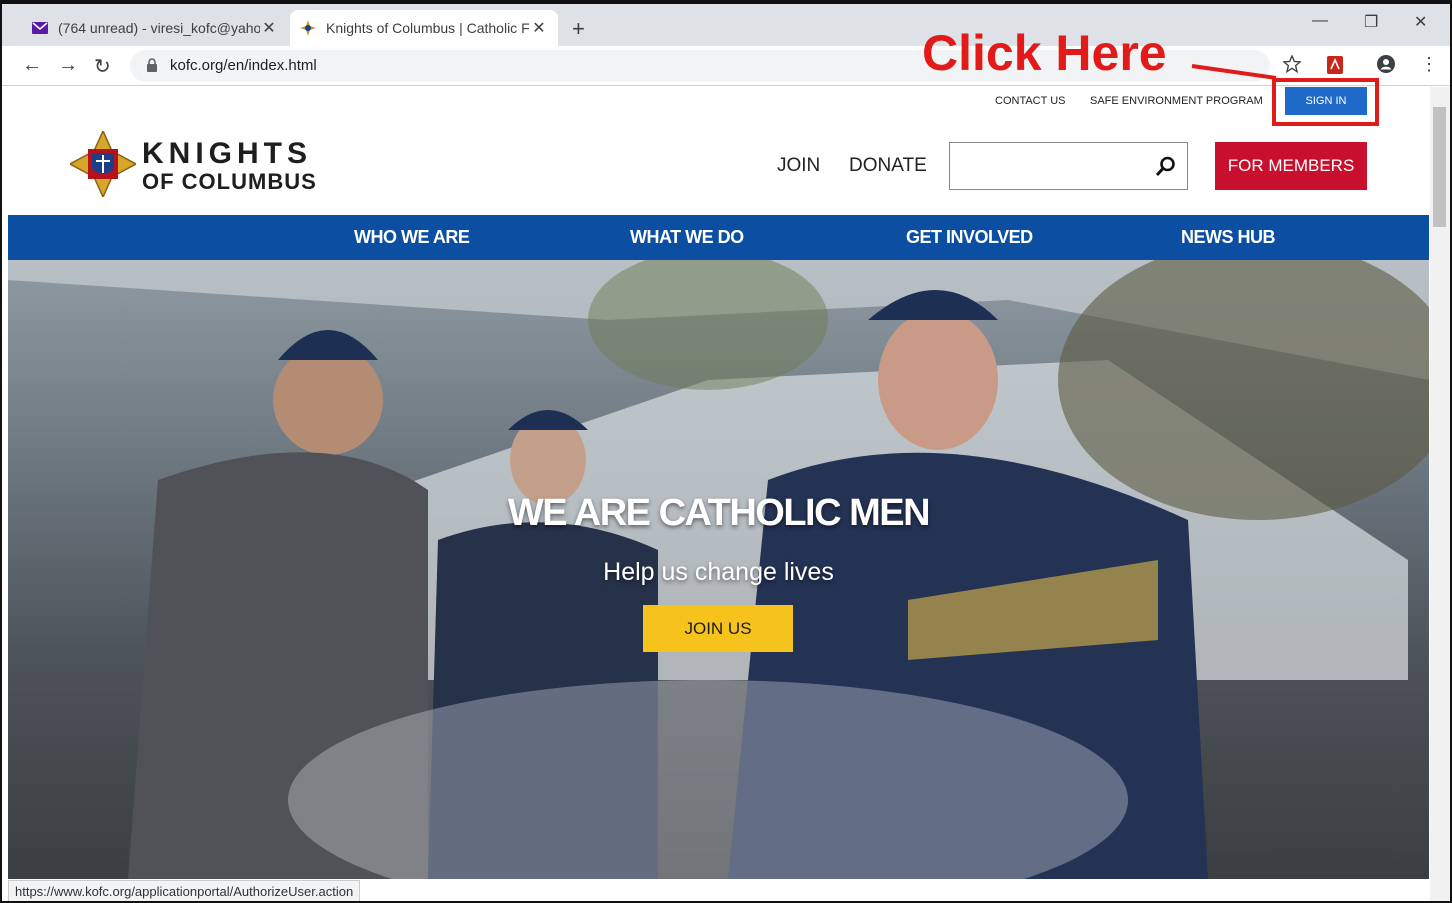 Image resolution: width=1452 pixels, height=903 pixels. What do you see at coordinates (1292, 66) in the screenshot?
I see `bookmark-star-icon` at bounding box center [1292, 66].